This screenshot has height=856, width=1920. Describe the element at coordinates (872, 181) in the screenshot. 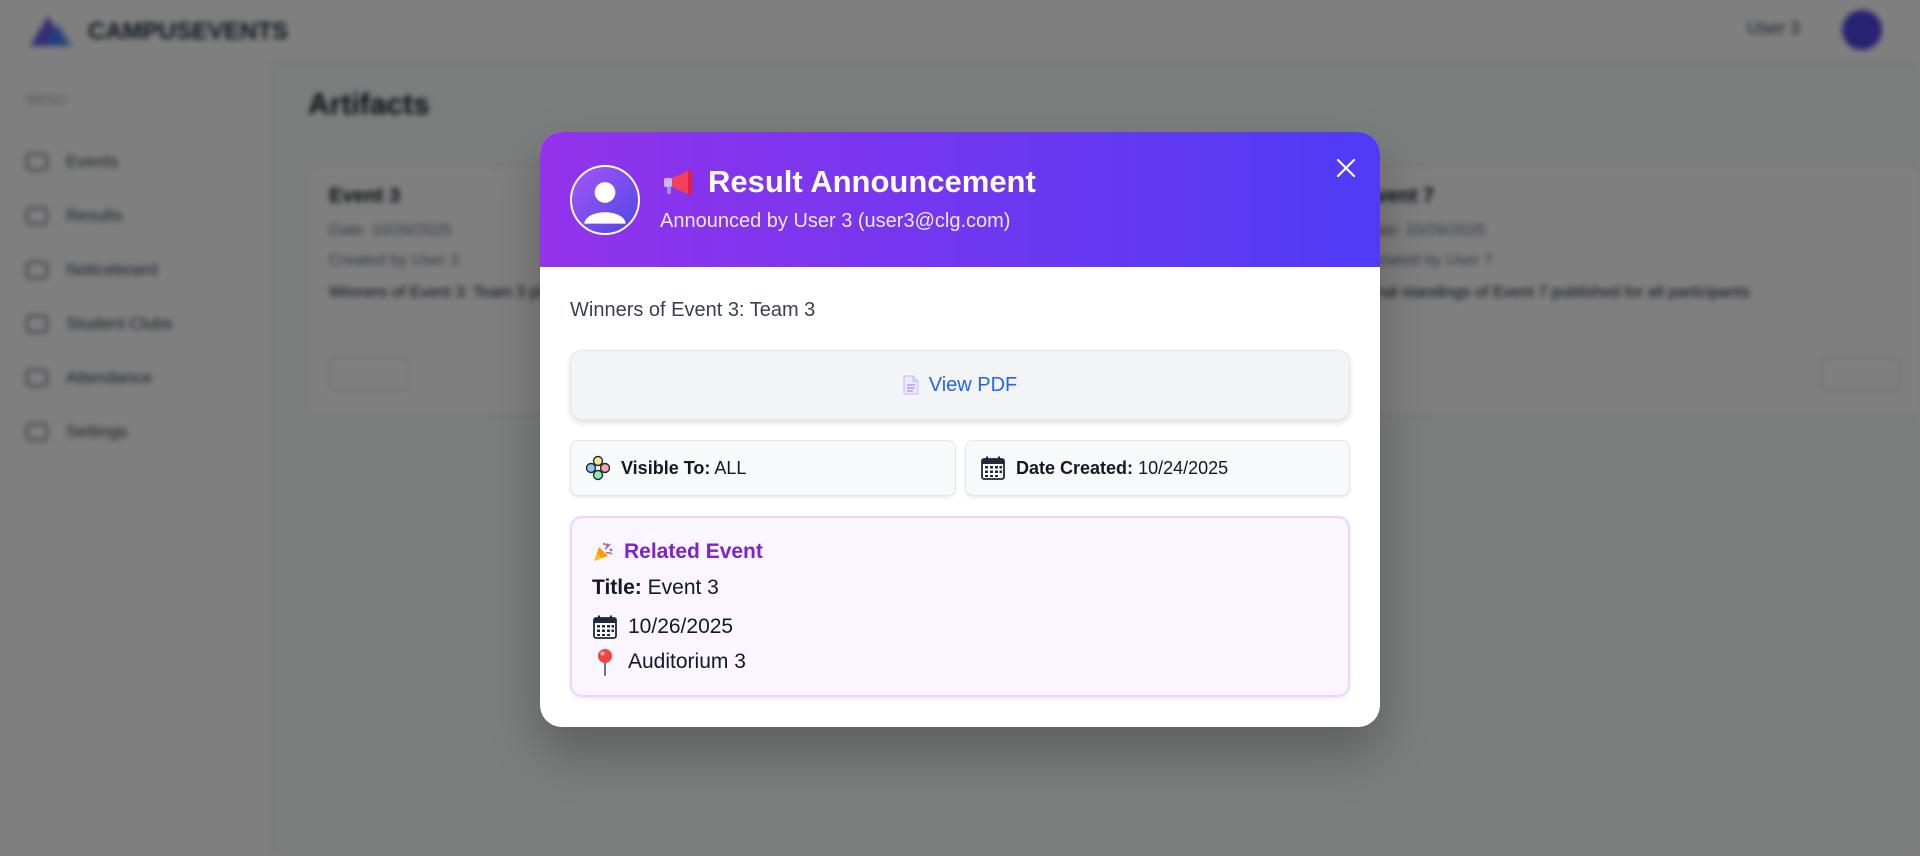

I see `modal-title: Result Announcement` at that location.